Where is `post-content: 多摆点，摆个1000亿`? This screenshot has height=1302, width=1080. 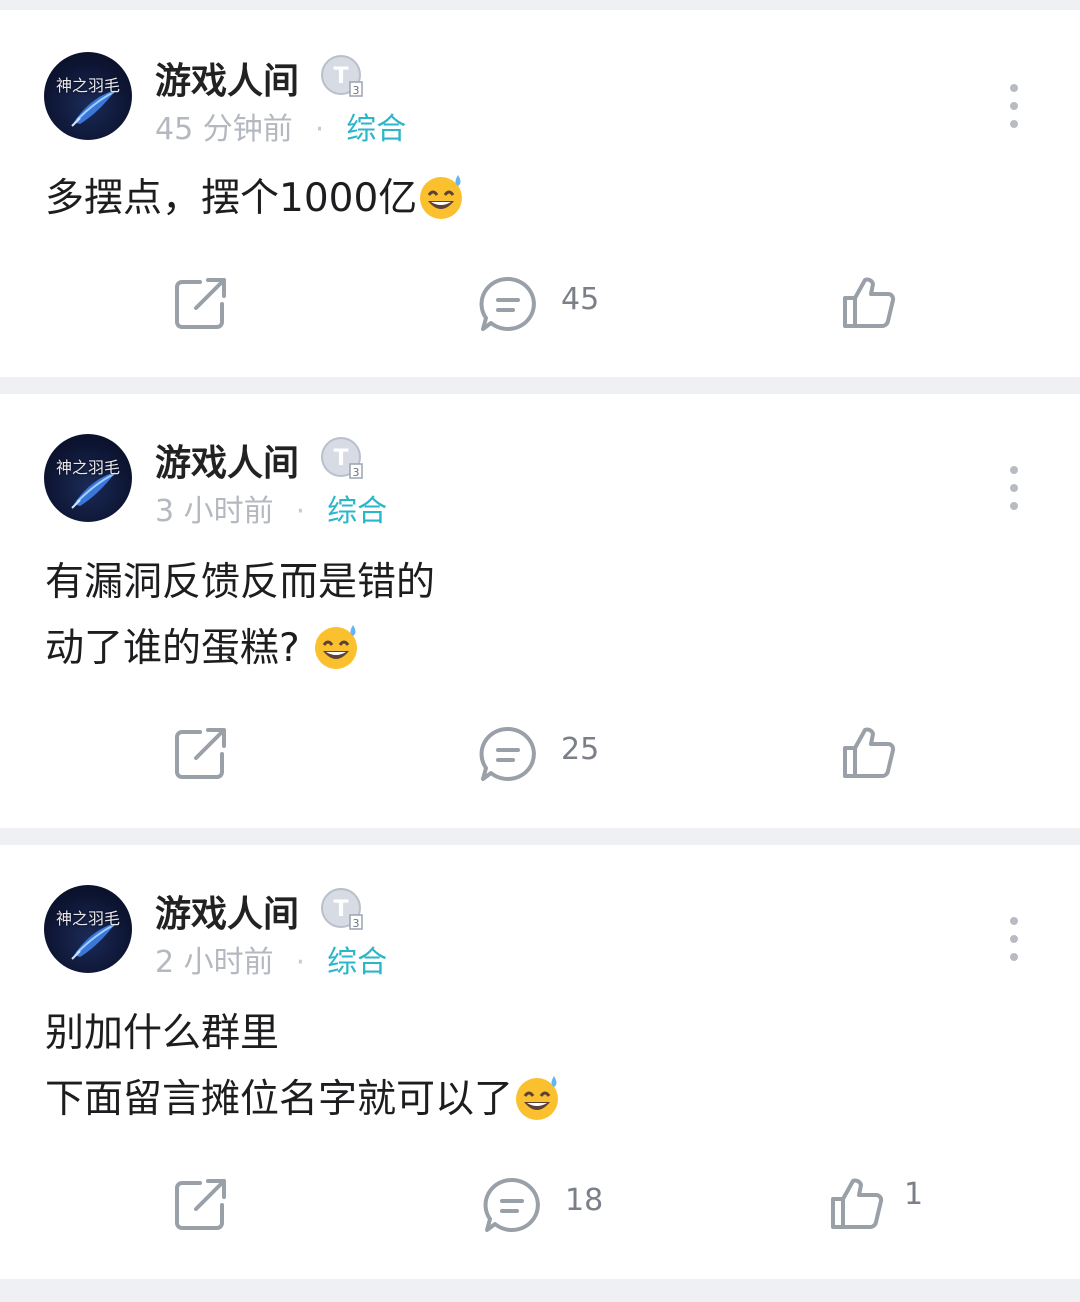
post-content: 多摆点，摆个1000亿 is located at coordinates (256, 199).